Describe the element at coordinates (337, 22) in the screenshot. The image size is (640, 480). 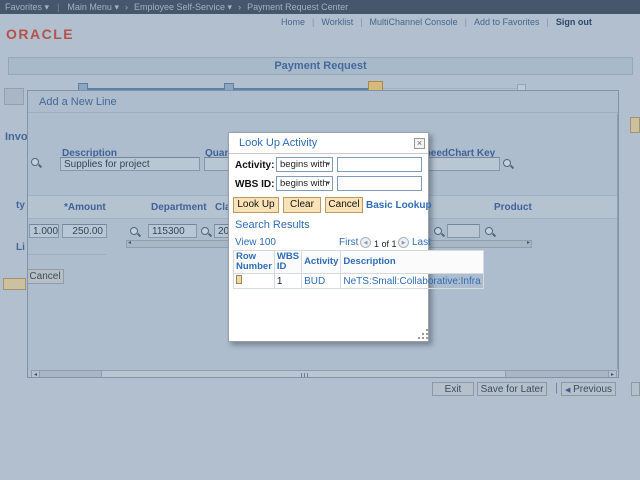
I see `worklist-link: Worklist` at that location.